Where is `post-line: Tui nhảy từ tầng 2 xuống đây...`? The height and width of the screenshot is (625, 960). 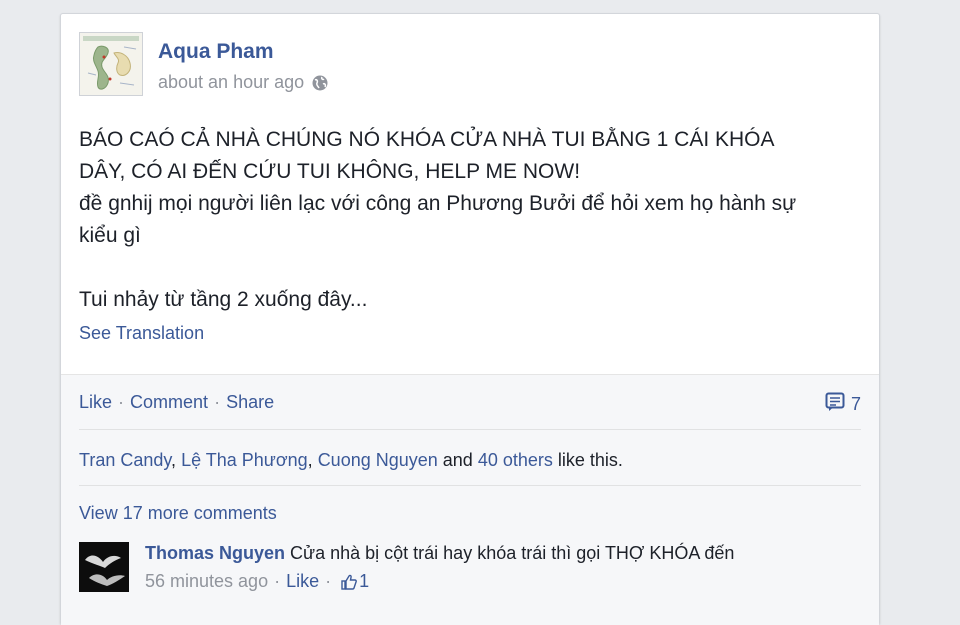
post-line: Tui nhảy từ tầng 2 xuống đây... is located at coordinates (223, 299).